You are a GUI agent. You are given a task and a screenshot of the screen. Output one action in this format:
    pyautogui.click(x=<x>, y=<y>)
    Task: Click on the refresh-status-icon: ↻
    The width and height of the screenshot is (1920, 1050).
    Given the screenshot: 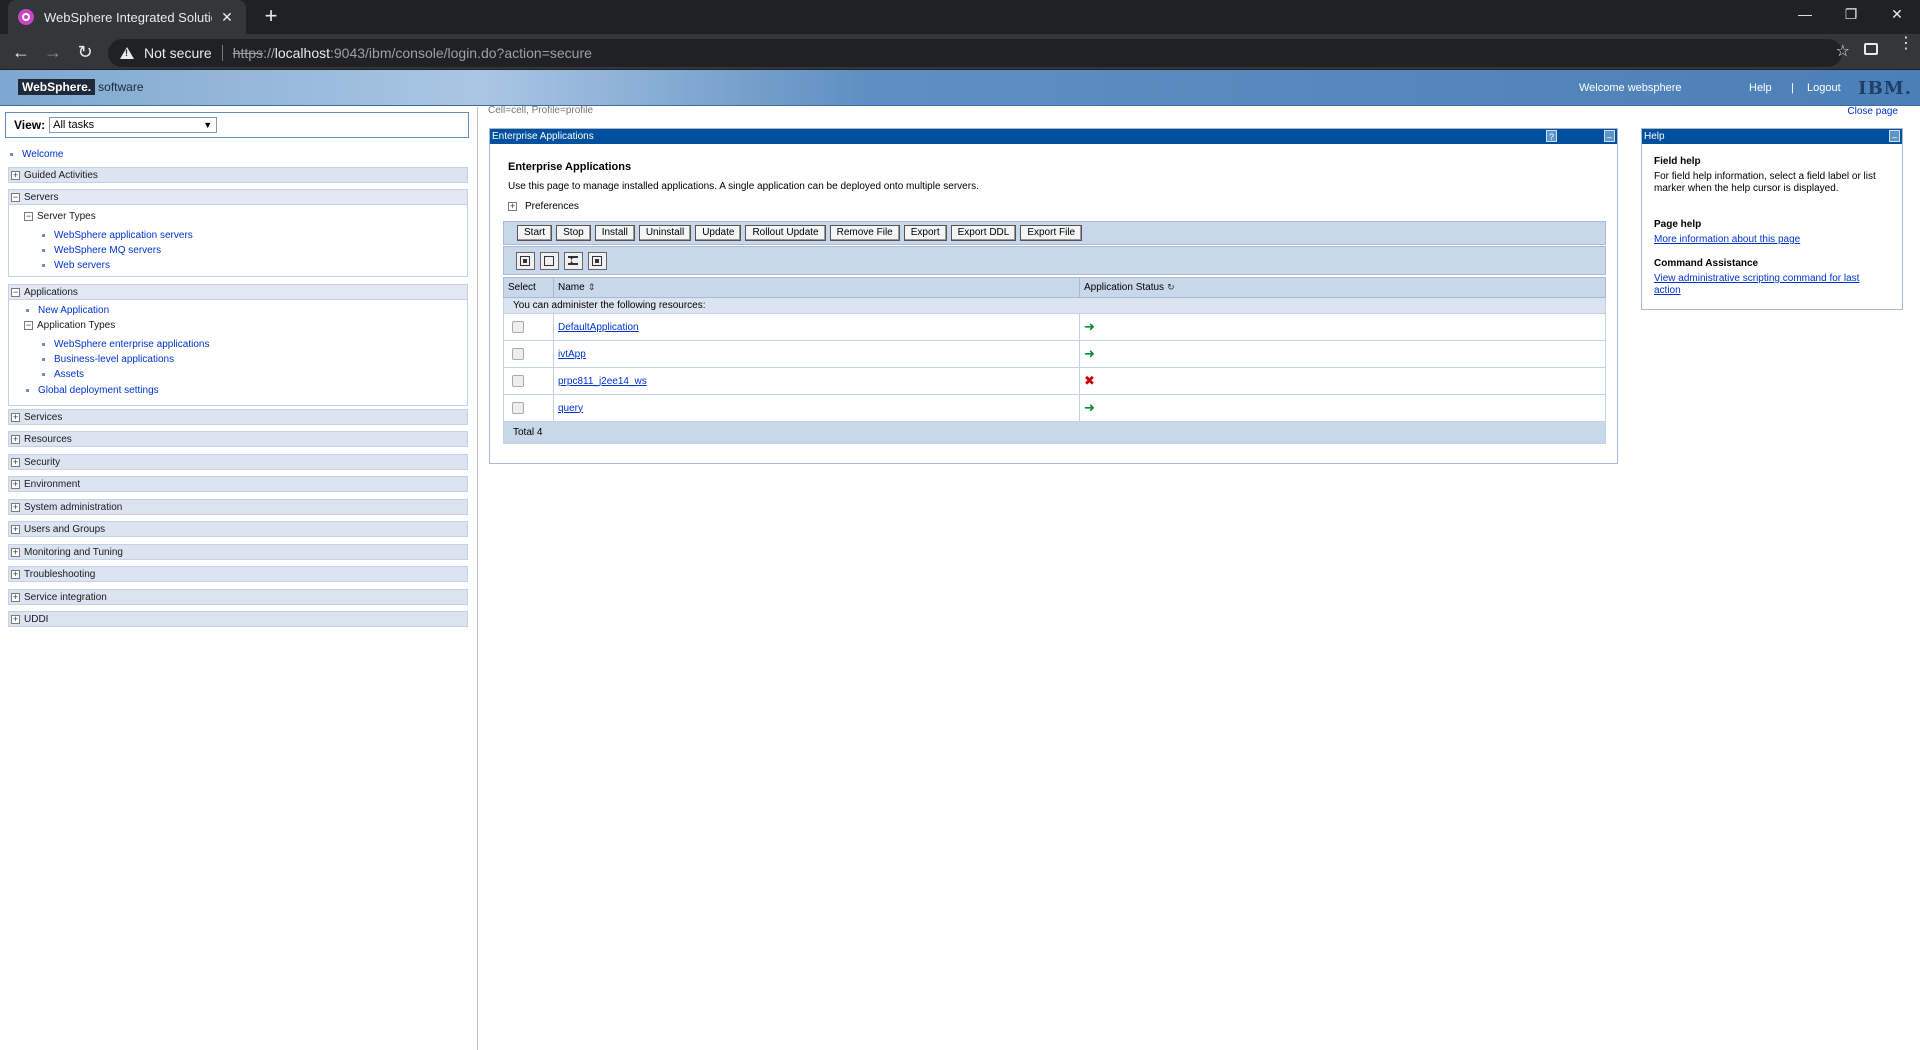 What is the action you would take?
    pyautogui.click(x=1171, y=287)
    